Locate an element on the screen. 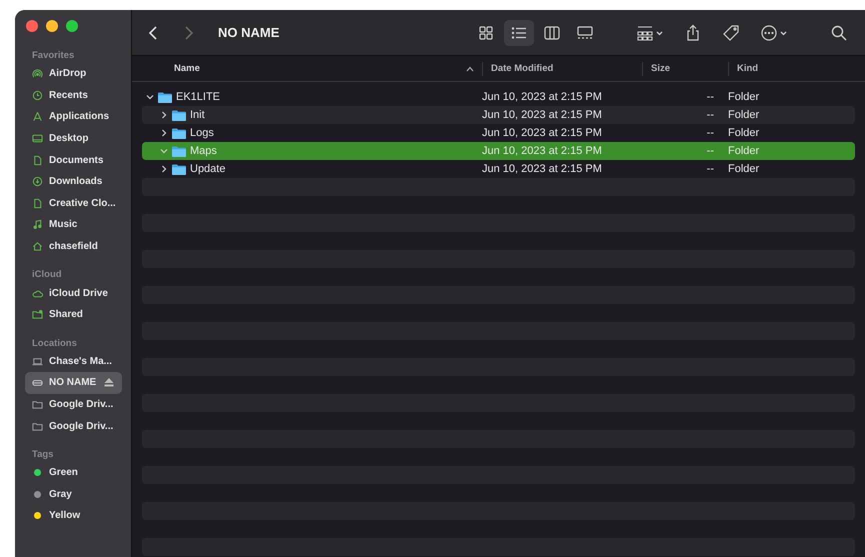  column-header: Name is located at coordinates (187, 68).